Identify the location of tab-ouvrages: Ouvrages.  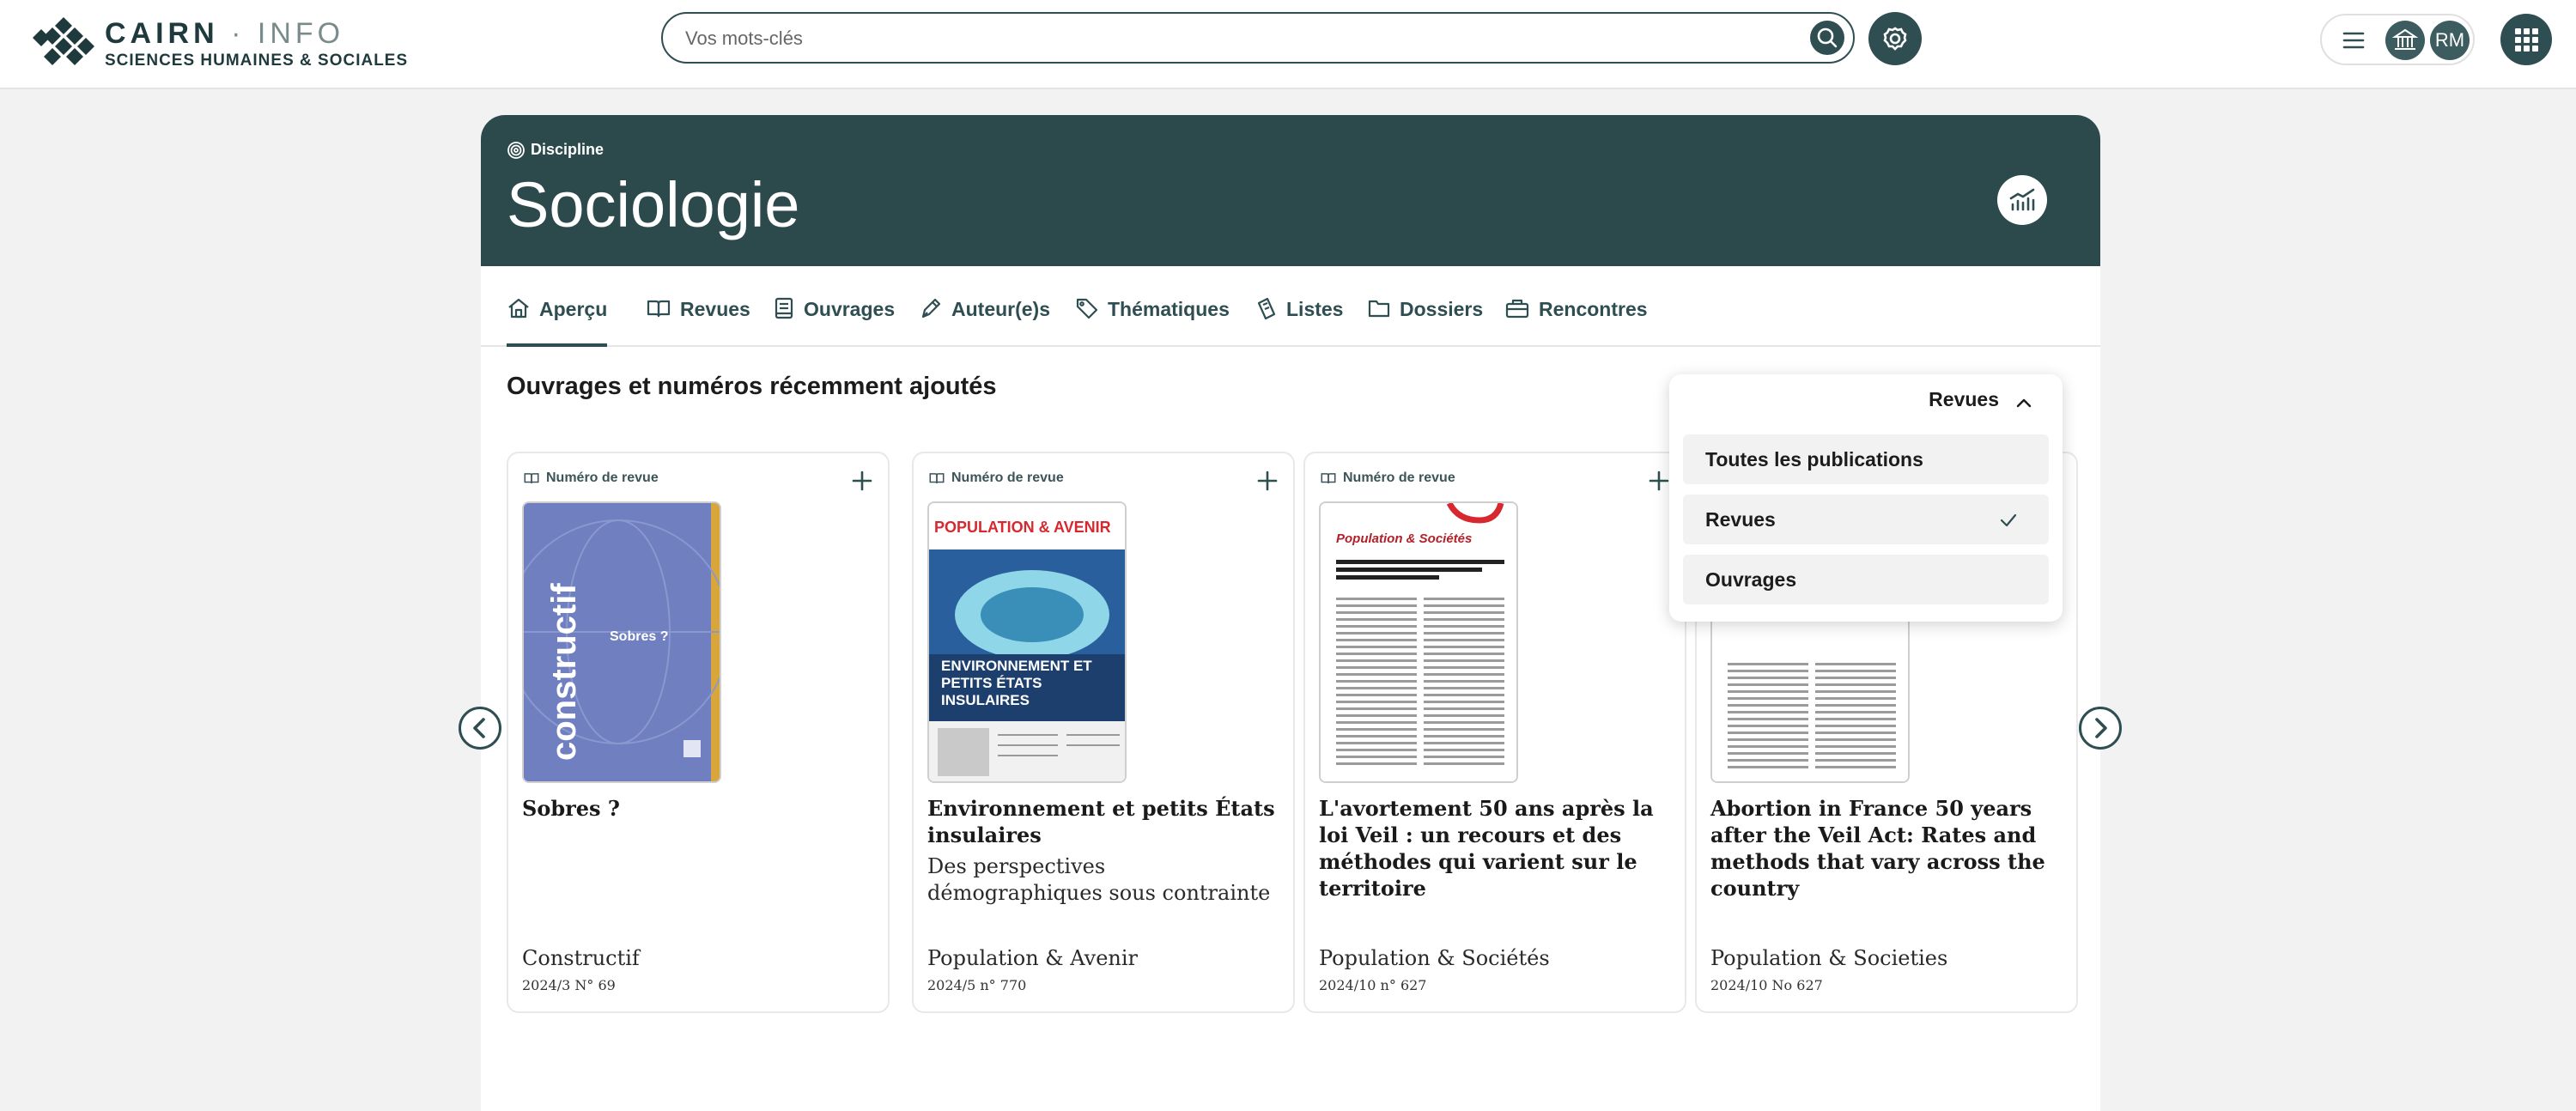
(834, 305).